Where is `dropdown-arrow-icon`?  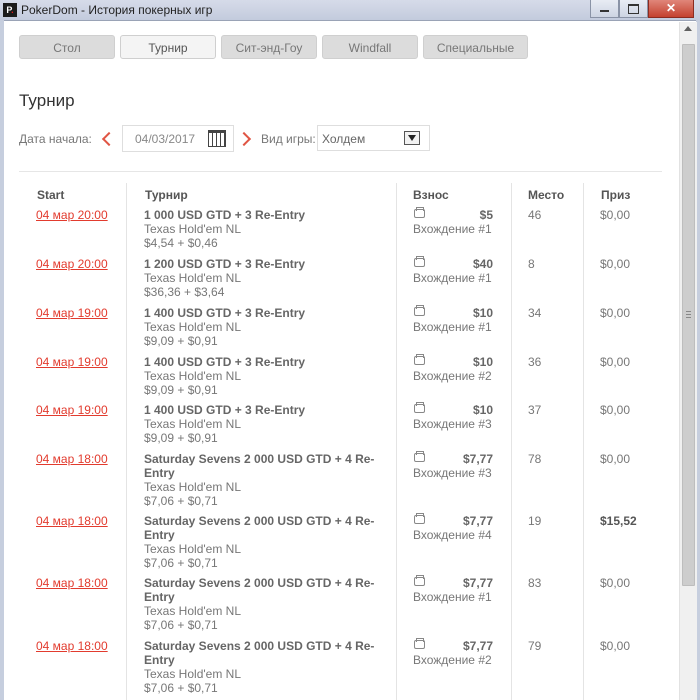 dropdown-arrow-icon is located at coordinates (412, 138).